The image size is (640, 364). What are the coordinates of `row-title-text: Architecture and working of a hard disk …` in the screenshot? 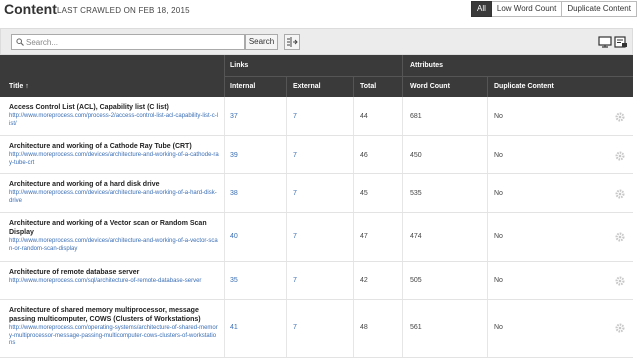 It's located at (84, 184).